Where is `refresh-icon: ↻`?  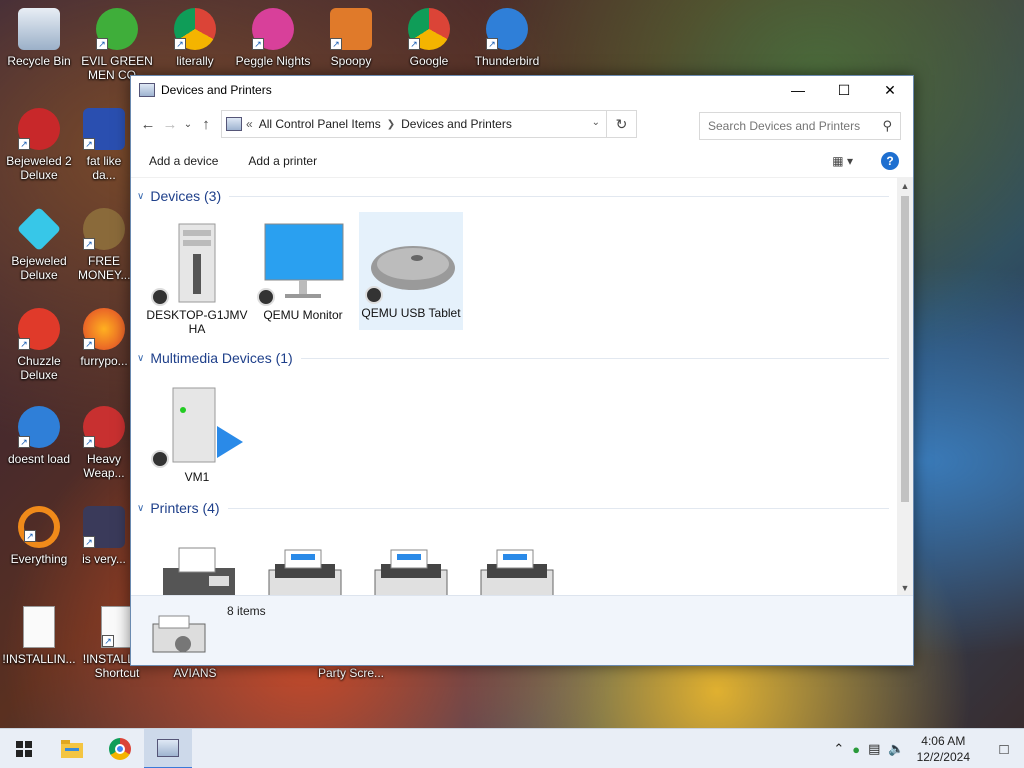 refresh-icon: ↻ is located at coordinates (621, 124).